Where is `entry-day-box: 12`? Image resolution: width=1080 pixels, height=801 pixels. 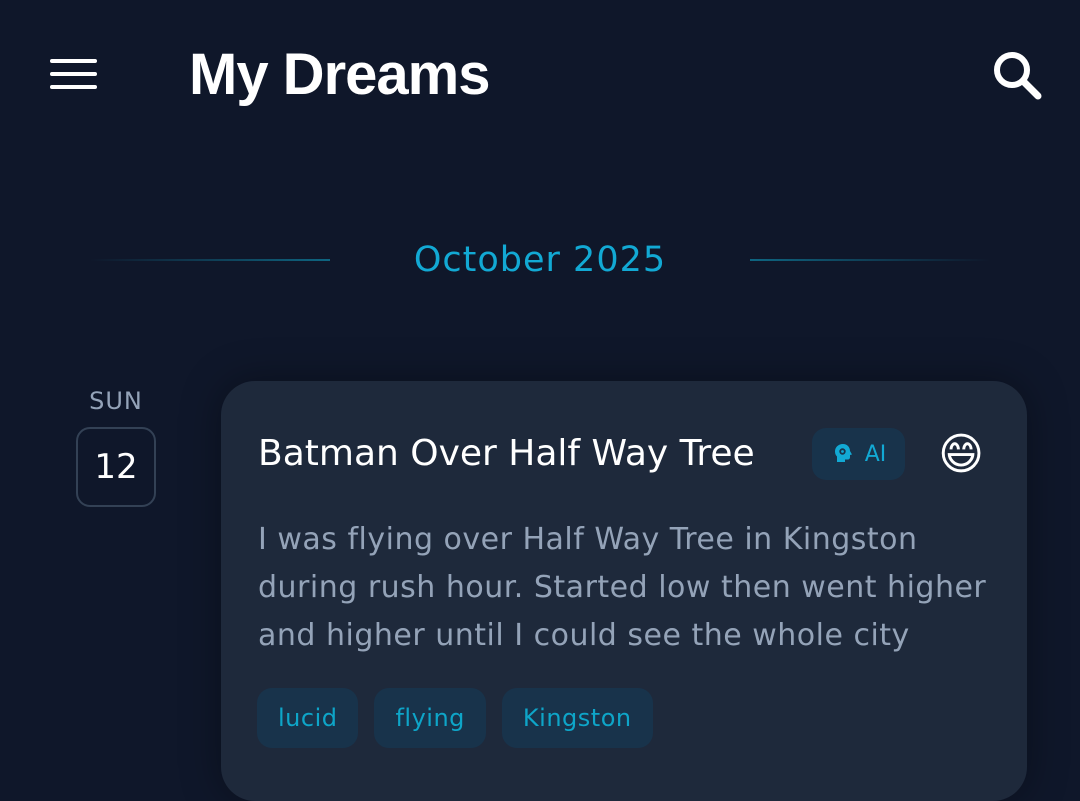 entry-day-box: 12 is located at coordinates (116, 467).